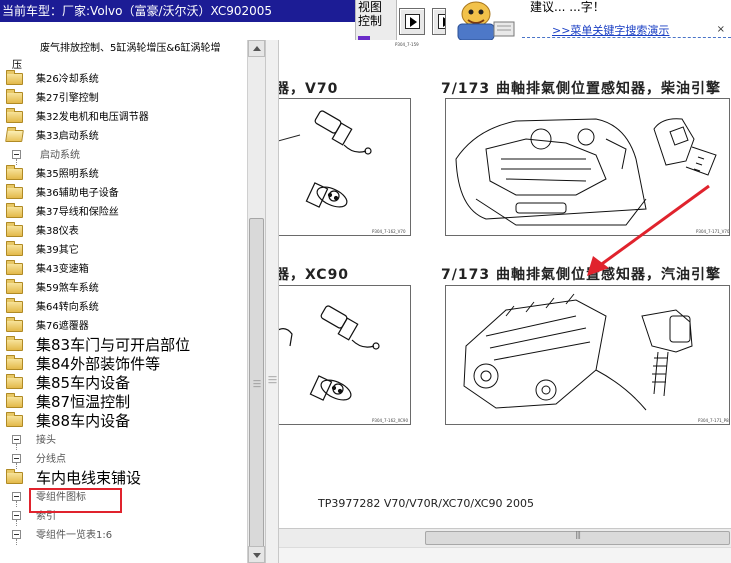 The image size is (731, 563). Describe the element at coordinates (389, 231) in the screenshot. I see `figure-caption: P304_7-162_V70` at that location.